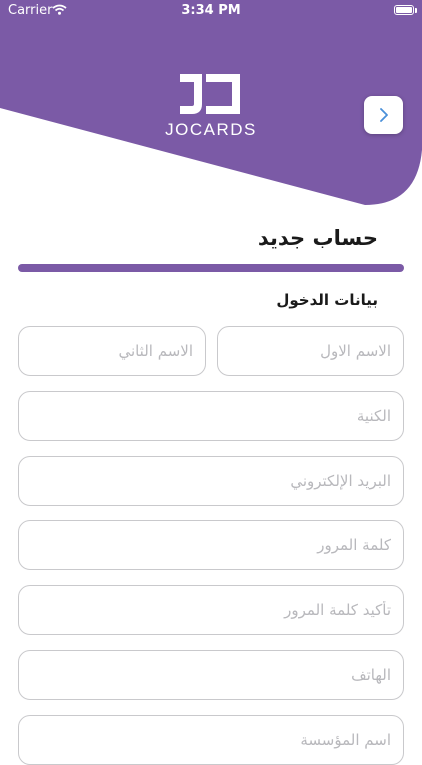 This screenshot has height=765, width=422. I want to click on email-input, so click(211, 481).